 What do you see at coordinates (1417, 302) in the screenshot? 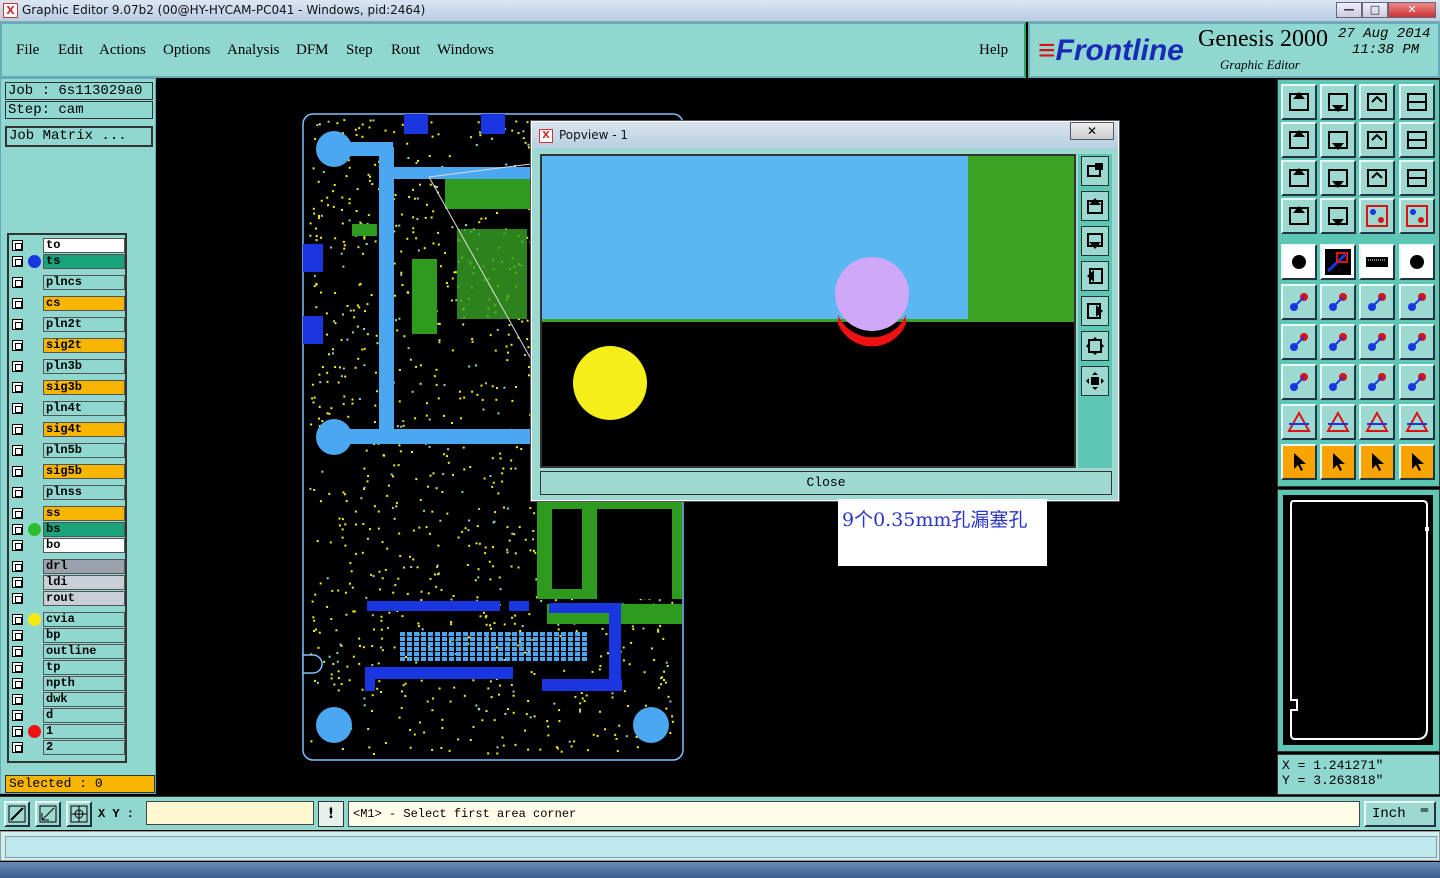
I see `copy-pad-tool-button` at bounding box center [1417, 302].